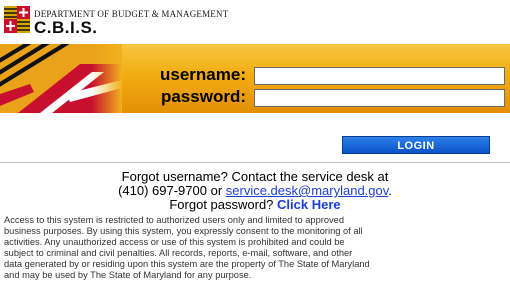  I want to click on forgot-password-text: Forgot password?, so click(223, 204).